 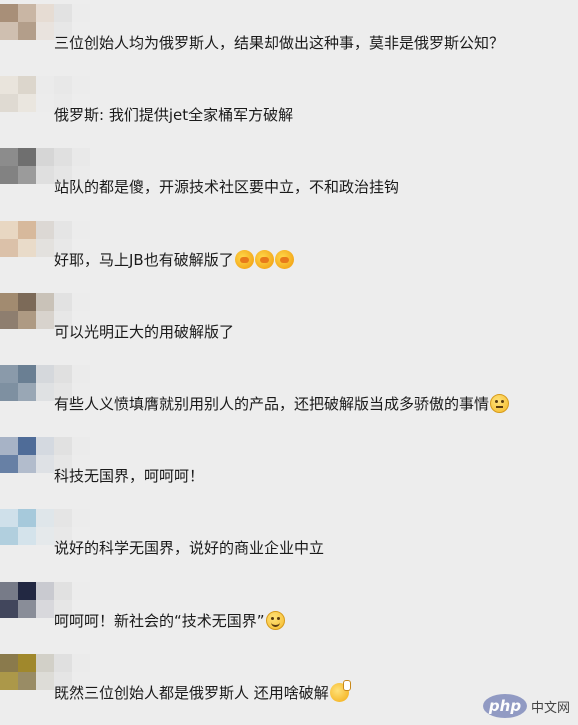 I want to click on comment-item: 说好的科学无国界，说好的商业企业中立, so click(x=289, y=545).